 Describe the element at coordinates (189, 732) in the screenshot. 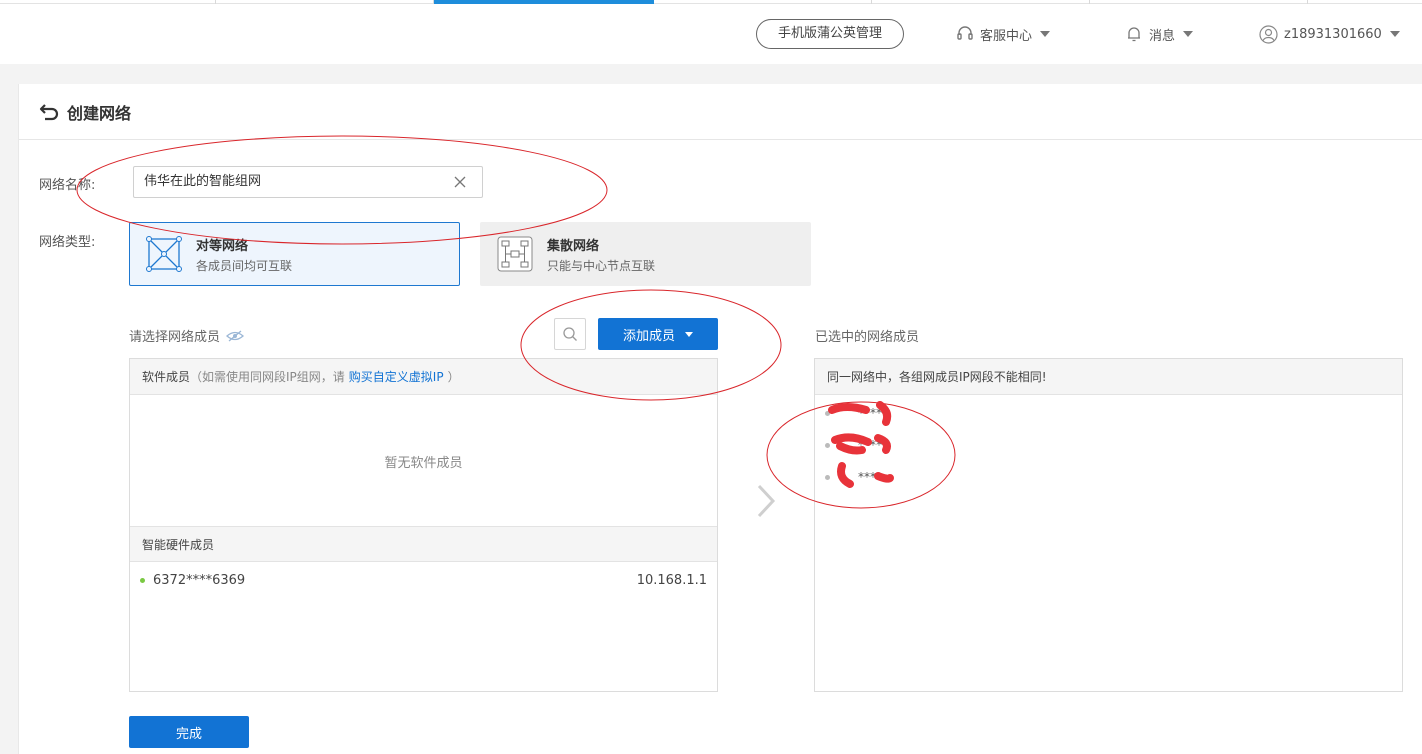

I see `done-button: 完成` at that location.